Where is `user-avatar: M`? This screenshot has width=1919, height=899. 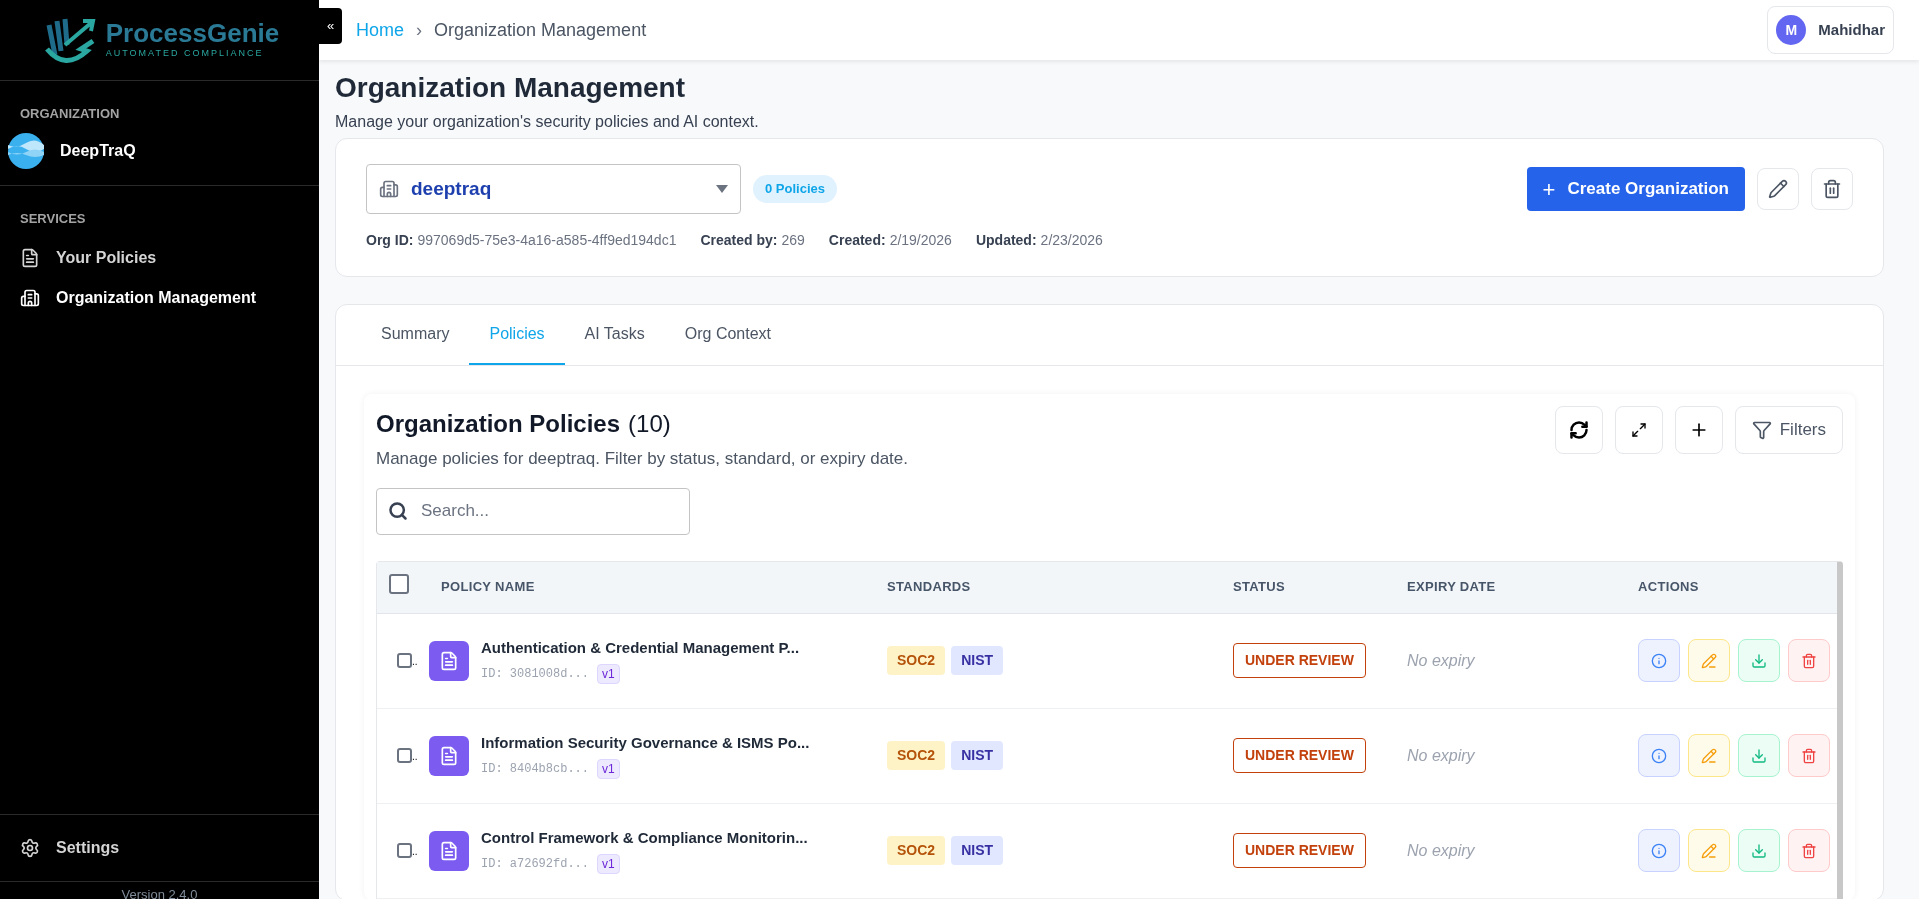
user-avatar: M is located at coordinates (1791, 30).